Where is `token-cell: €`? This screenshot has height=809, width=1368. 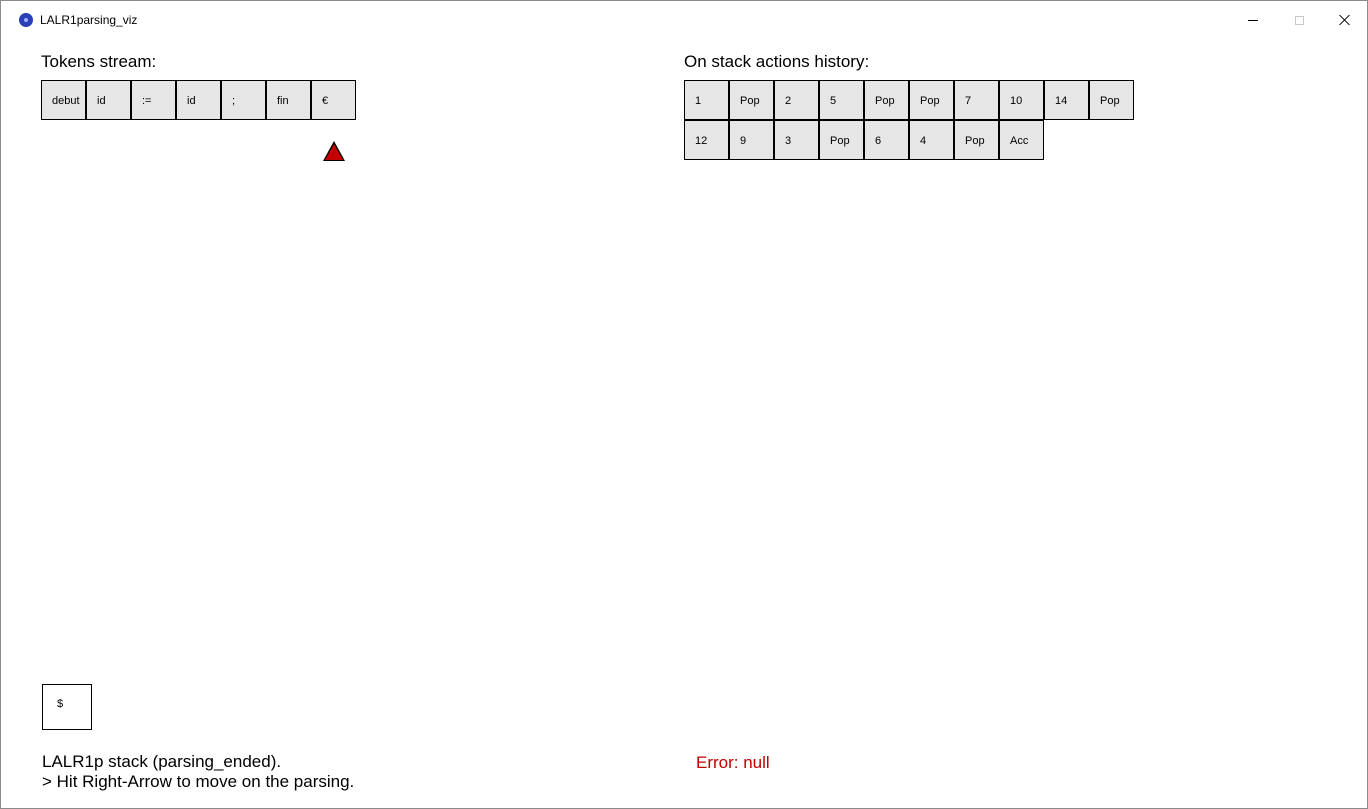
token-cell: € is located at coordinates (333, 100).